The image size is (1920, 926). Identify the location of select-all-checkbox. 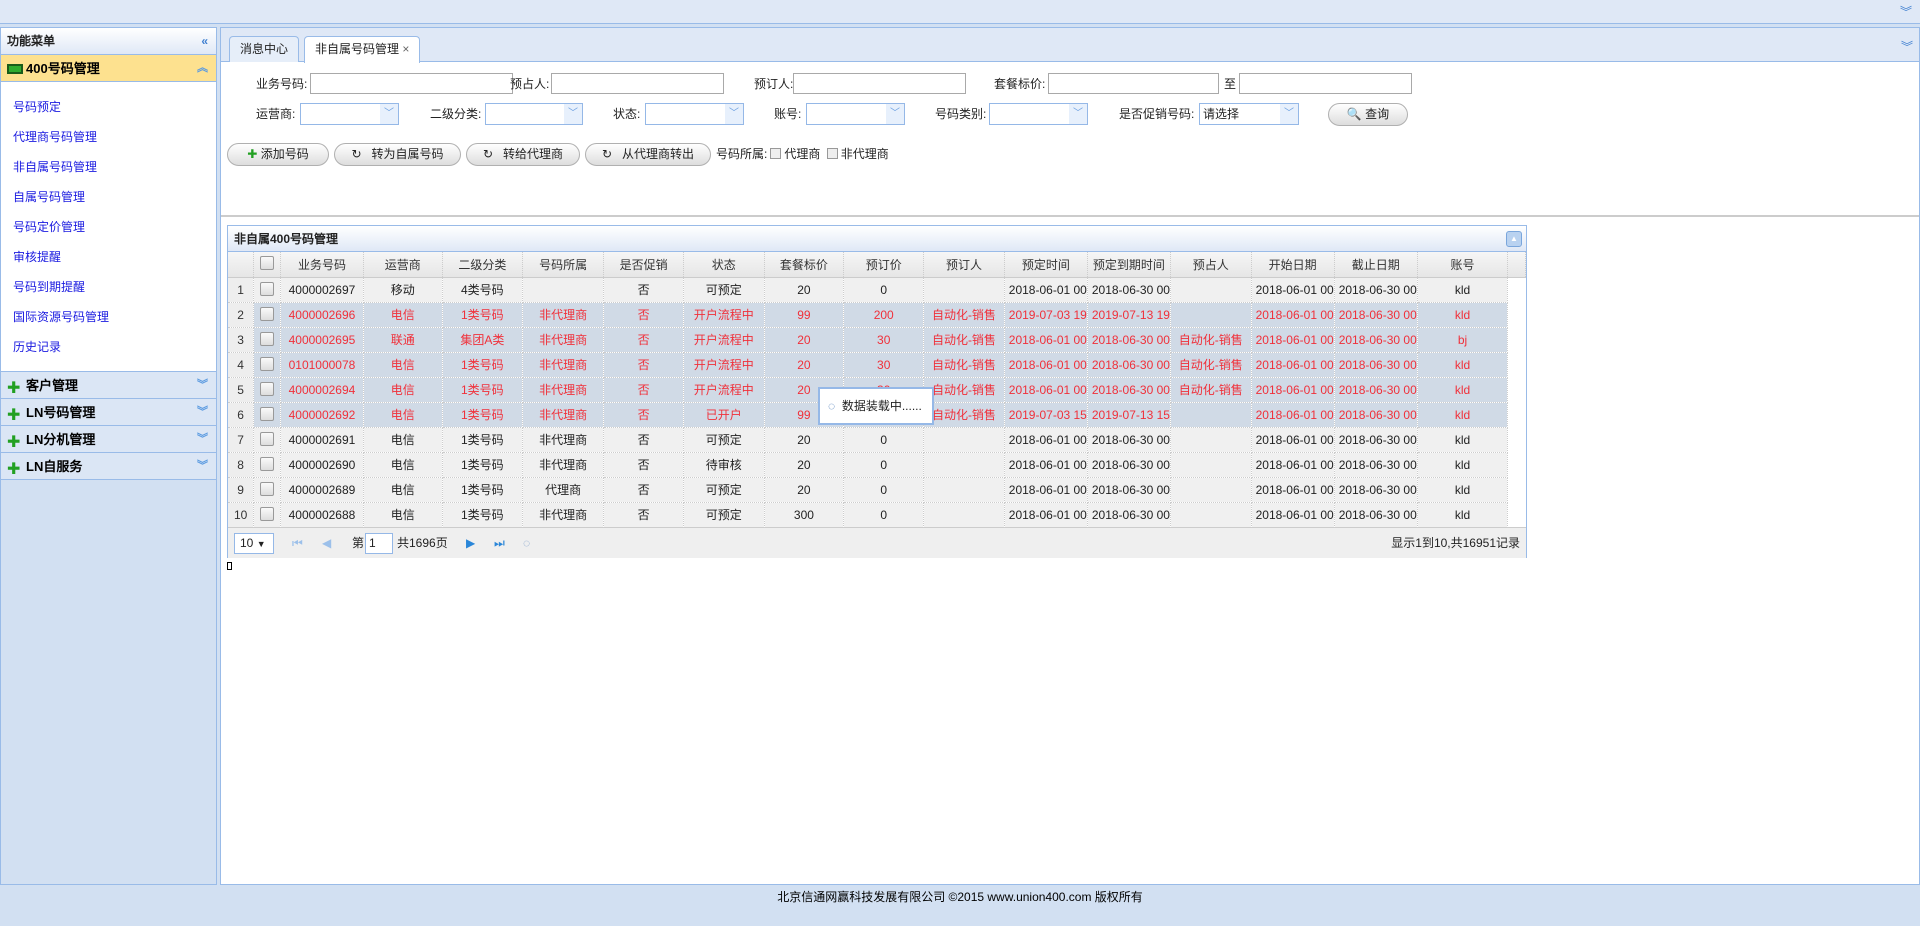
(267, 265).